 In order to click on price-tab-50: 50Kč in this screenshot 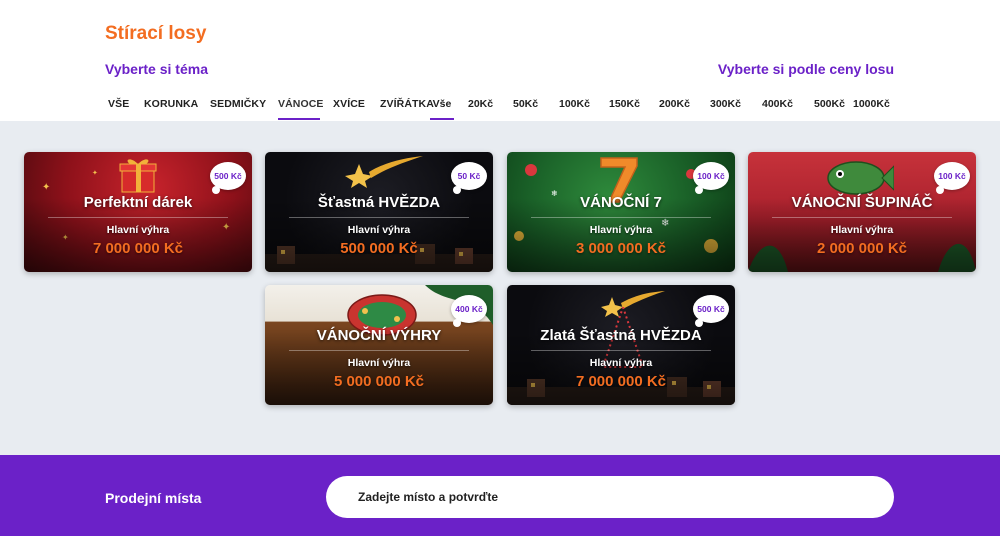, I will do `click(525, 109)`.